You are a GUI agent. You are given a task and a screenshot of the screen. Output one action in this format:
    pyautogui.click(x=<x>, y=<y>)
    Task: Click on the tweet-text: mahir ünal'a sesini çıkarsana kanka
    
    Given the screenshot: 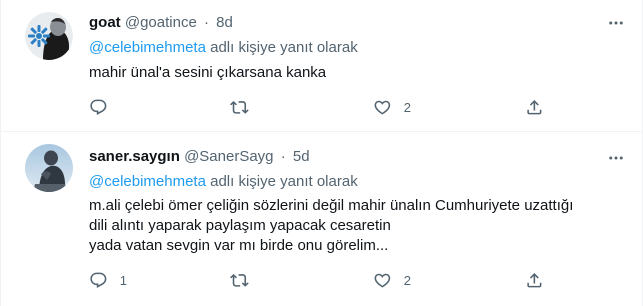 What is the action you would take?
    pyautogui.click(x=354, y=73)
    